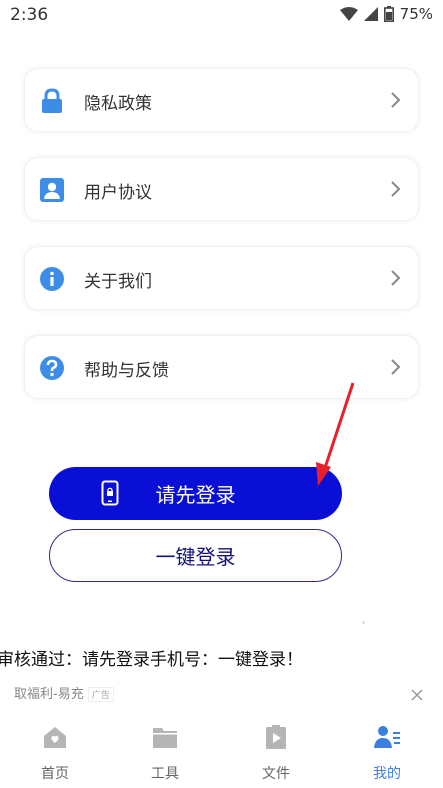 This screenshot has height=788, width=443. What do you see at coordinates (55, 750) in the screenshot?
I see `nav-tab-home: 首页` at bounding box center [55, 750].